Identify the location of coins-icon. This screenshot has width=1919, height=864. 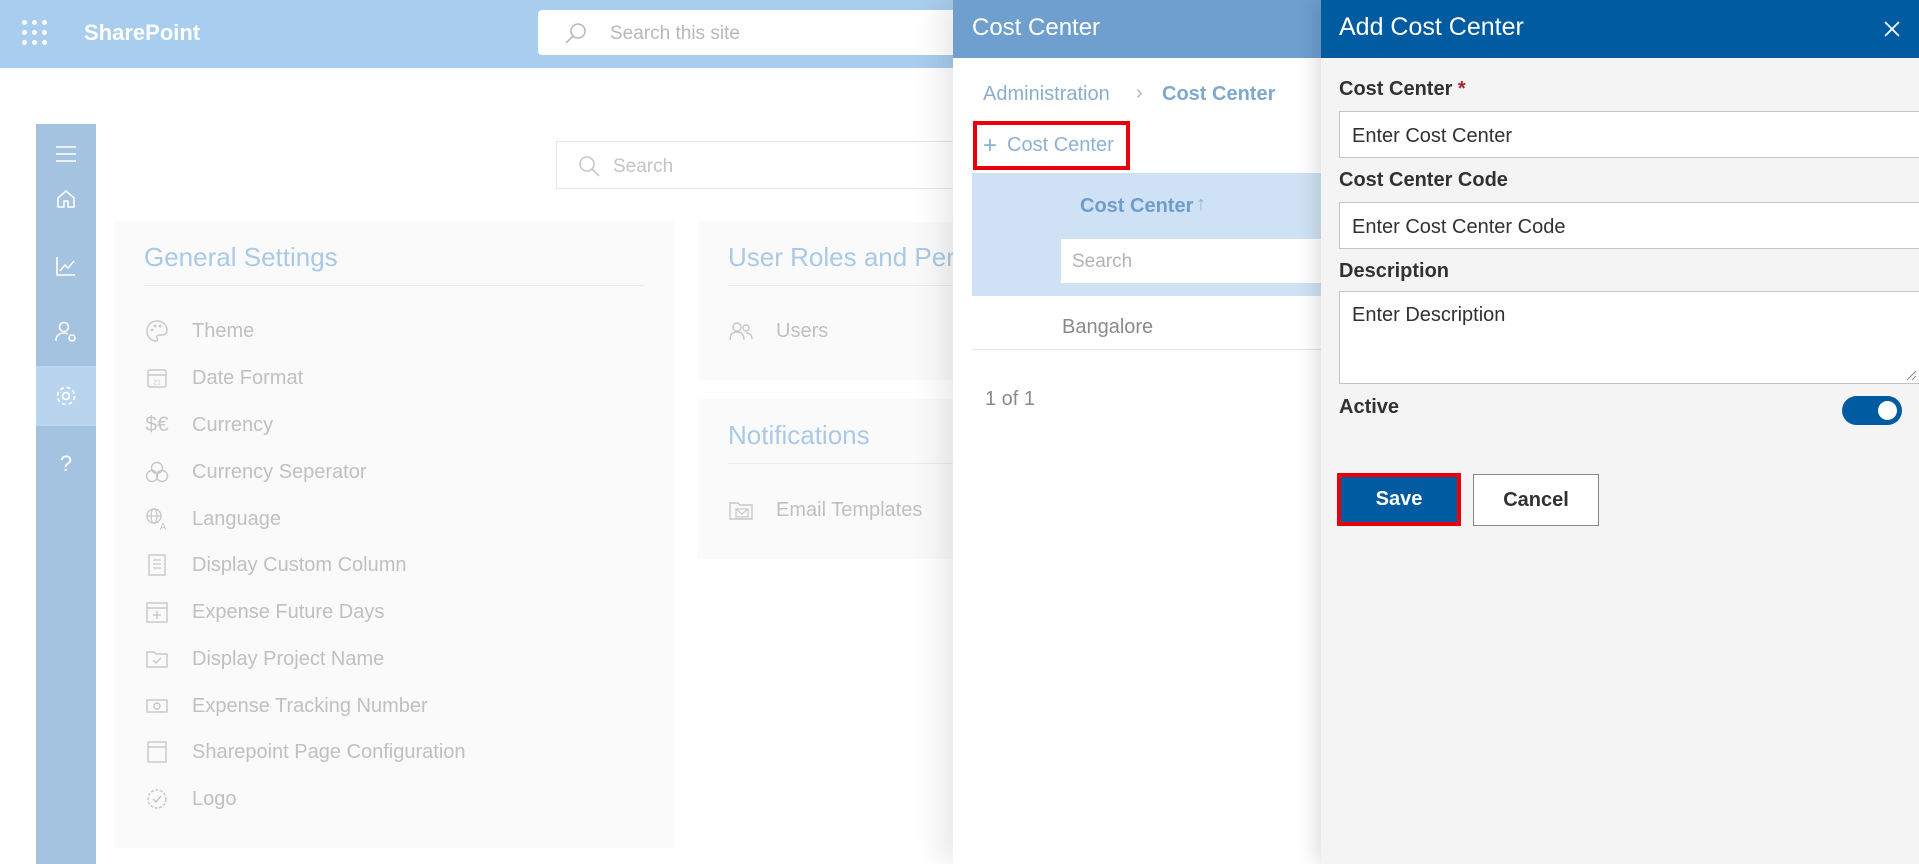
(157, 472).